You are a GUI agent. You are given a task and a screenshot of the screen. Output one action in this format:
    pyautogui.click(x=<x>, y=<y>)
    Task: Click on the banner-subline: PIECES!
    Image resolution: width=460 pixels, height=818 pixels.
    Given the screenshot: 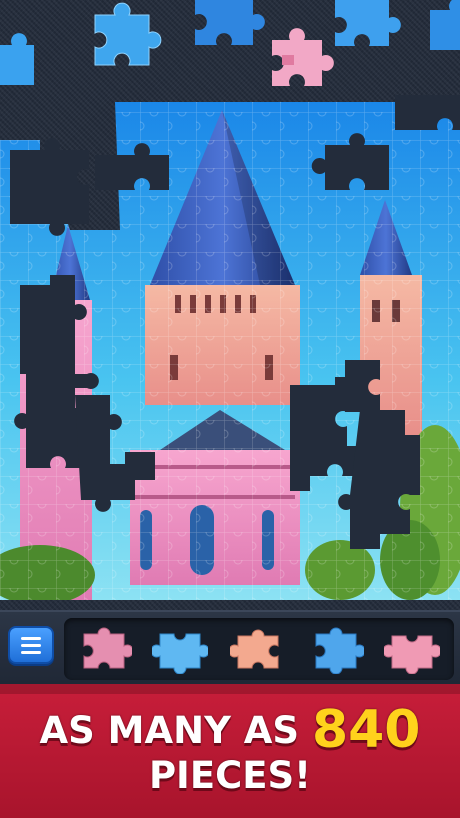 What is the action you would take?
    pyautogui.click(x=230, y=775)
    